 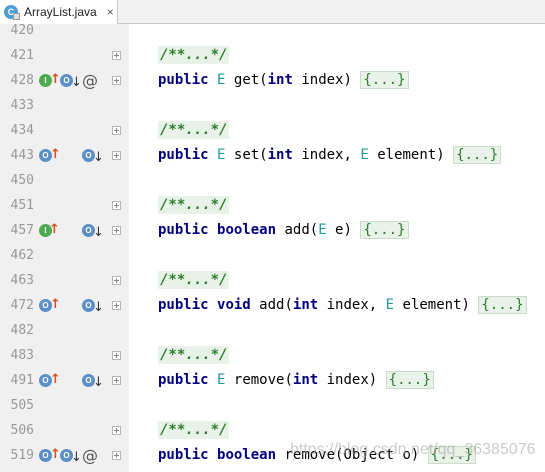 What do you see at coordinates (234, 305) in the screenshot?
I see `keyword: void` at bounding box center [234, 305].